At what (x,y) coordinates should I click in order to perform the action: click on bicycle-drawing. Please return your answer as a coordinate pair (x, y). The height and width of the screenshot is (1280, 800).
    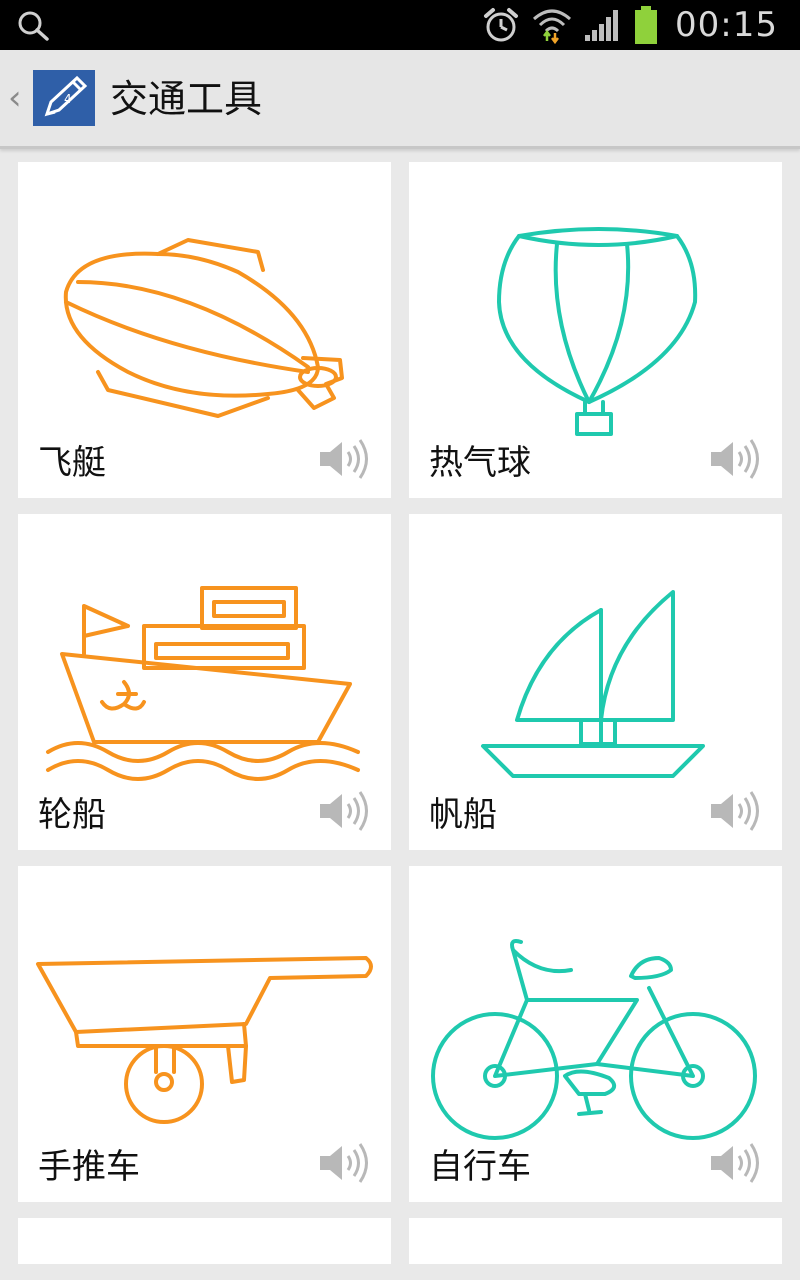
    Looking at the image, I should click on (594, 1039).